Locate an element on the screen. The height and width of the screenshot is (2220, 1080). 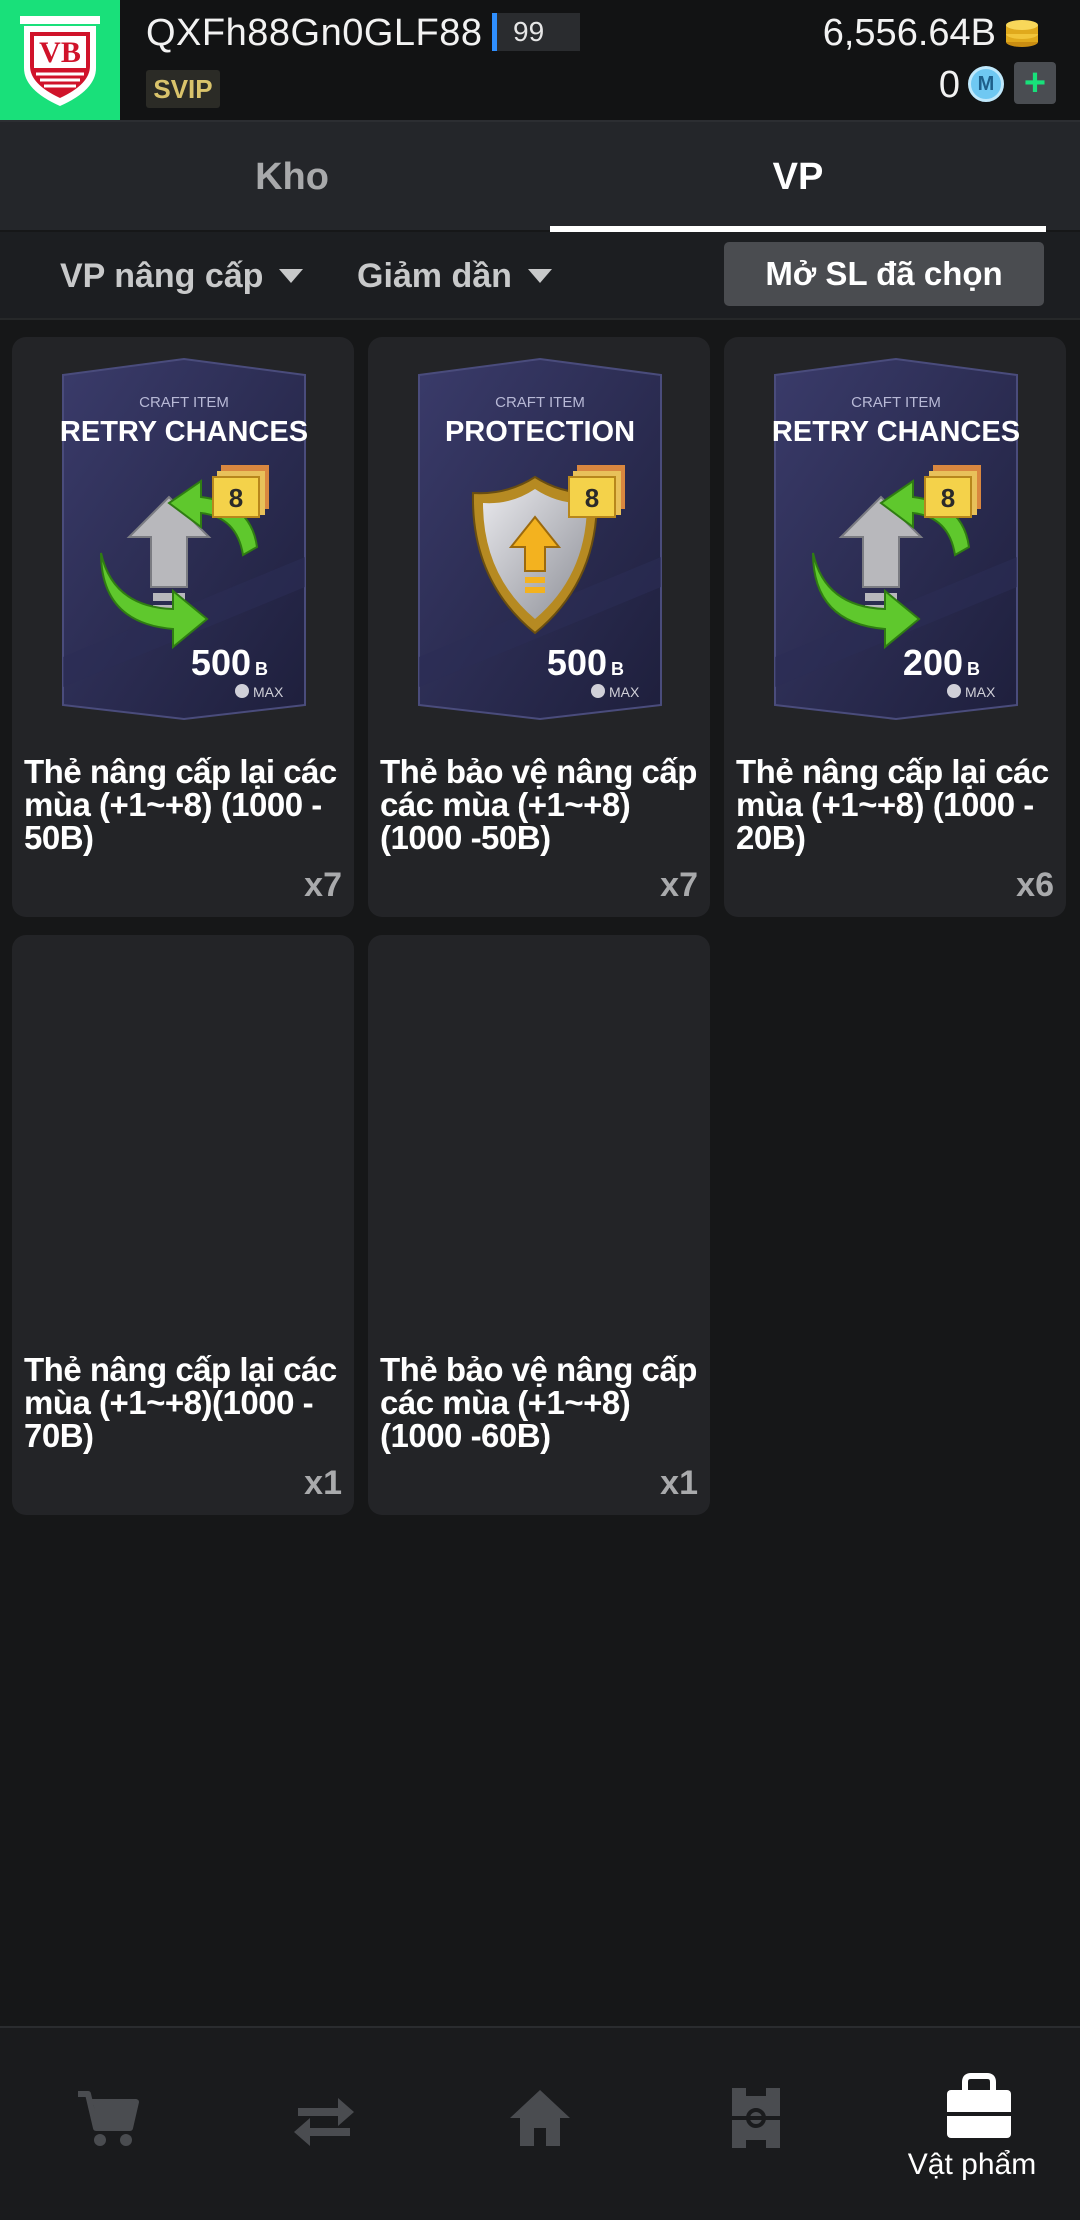
coin-balance: 6,556.64B is located at coordinates (909, 33).